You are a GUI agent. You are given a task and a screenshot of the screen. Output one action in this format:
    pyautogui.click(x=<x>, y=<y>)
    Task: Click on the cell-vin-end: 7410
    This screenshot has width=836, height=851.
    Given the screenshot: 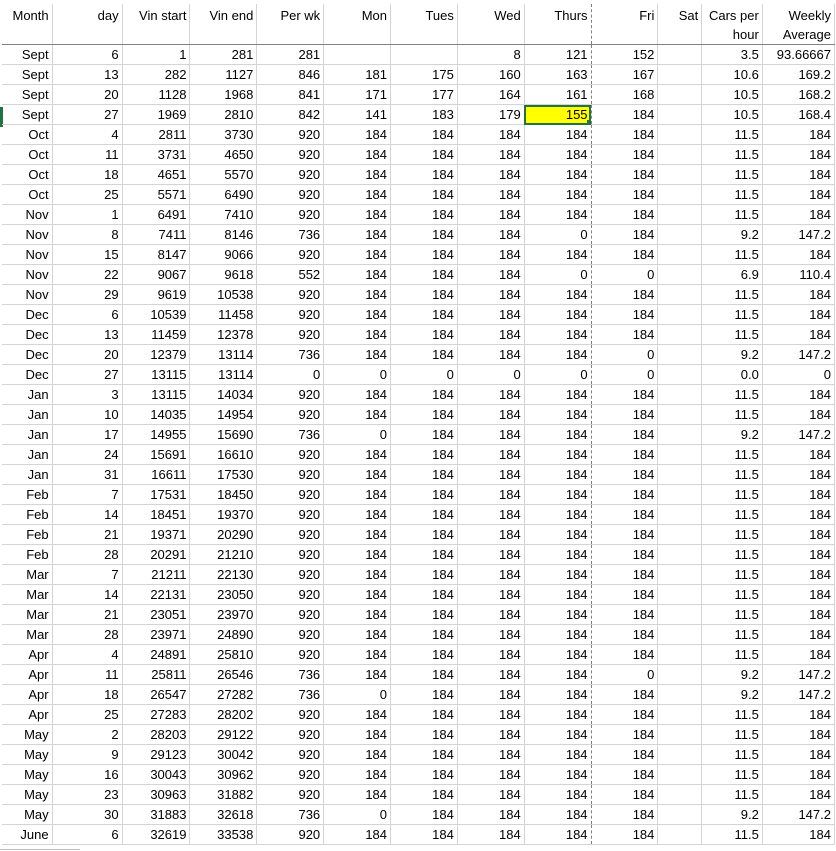 What is the action you would take?
    pyautogui.click(x=223, y=214)
    